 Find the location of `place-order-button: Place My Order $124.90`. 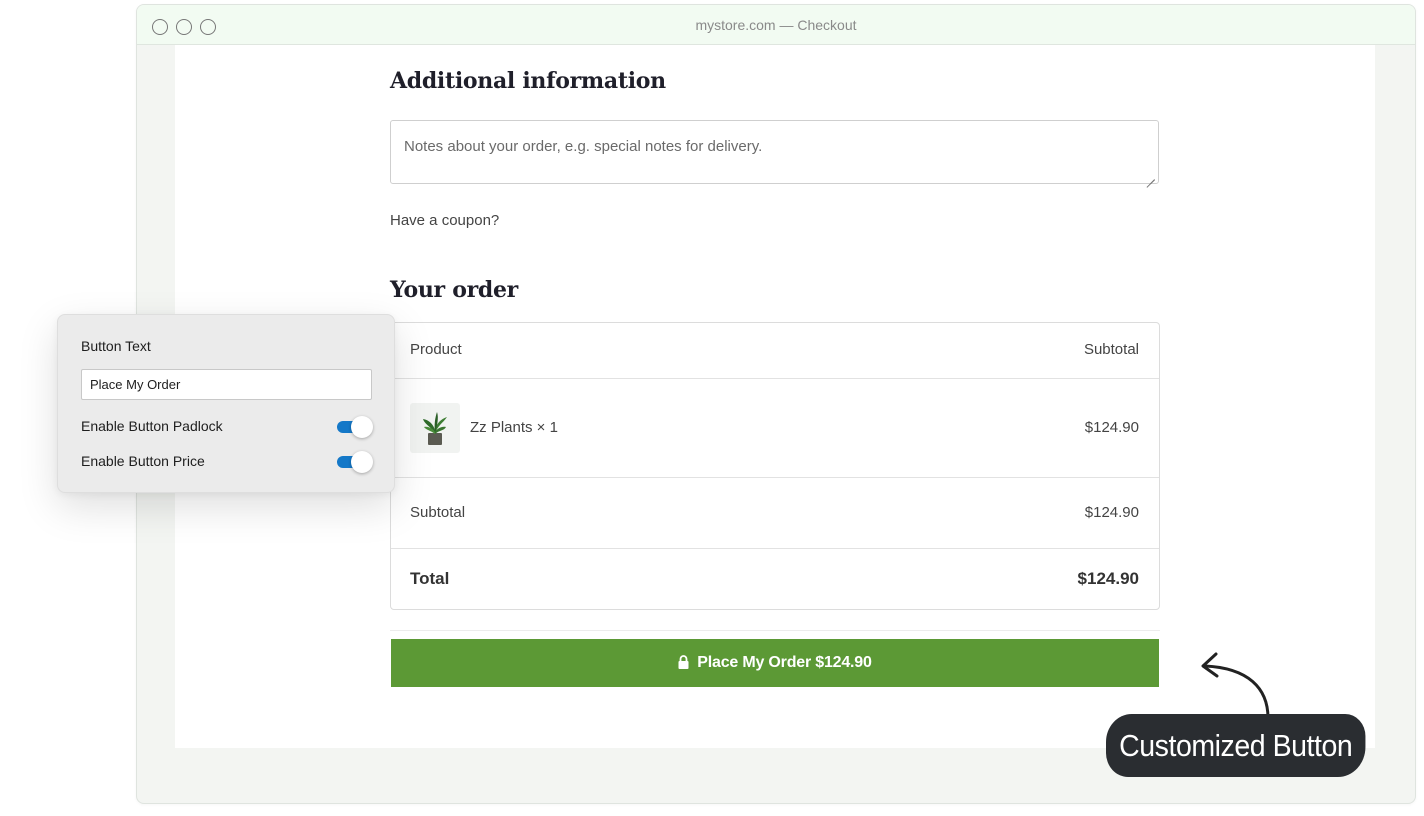

place-order-button: Place My Order $124.90 is located at coordinates (775, 663).